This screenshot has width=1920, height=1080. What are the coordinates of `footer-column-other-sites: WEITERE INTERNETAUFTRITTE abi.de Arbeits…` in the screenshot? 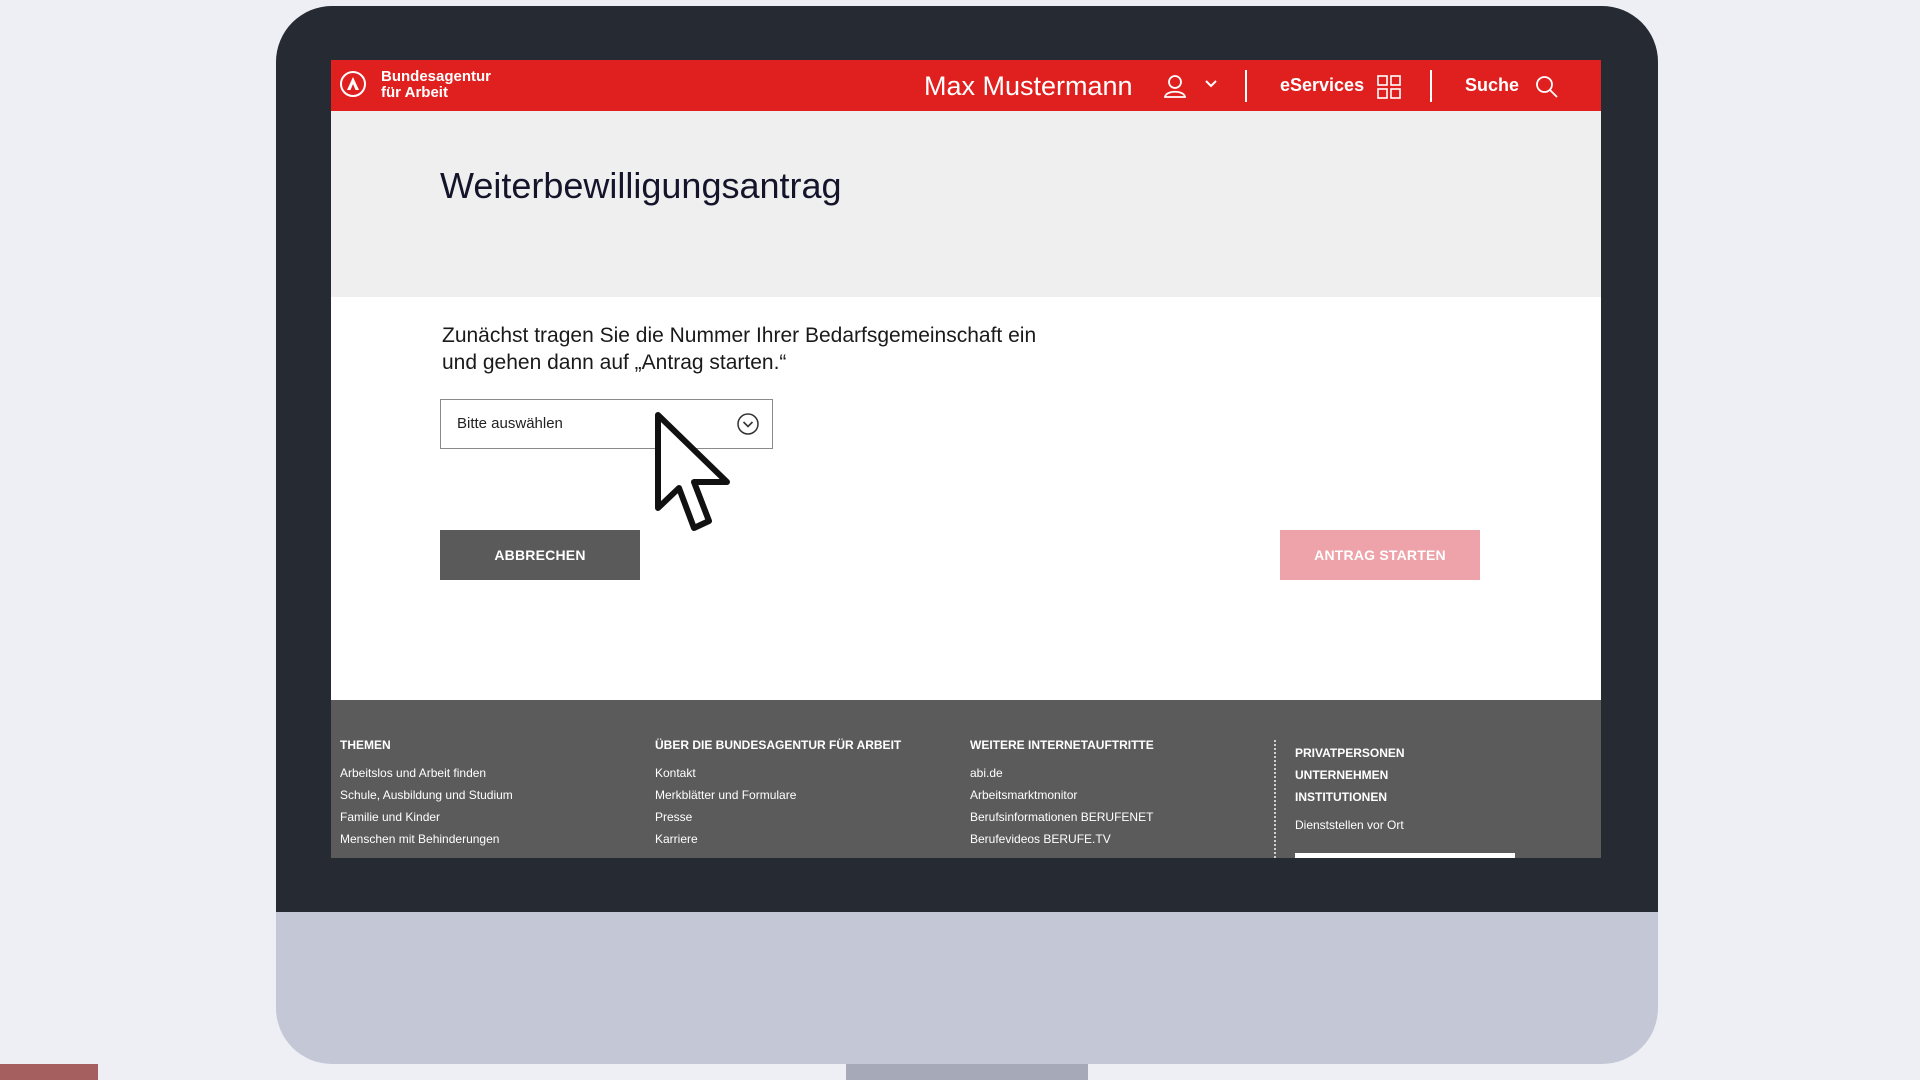 It's located at (1062, 794).